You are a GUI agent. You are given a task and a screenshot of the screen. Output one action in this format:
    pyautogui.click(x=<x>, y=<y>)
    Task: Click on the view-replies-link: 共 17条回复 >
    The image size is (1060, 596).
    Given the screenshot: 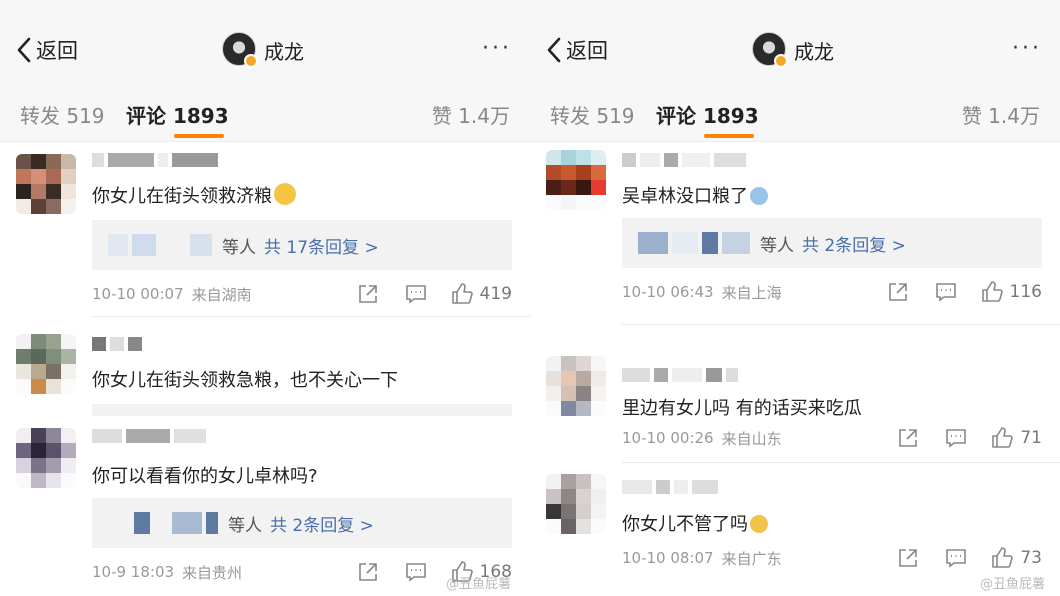 What is the action you would take?
    pyautogui.click(x=321, y=245)
    